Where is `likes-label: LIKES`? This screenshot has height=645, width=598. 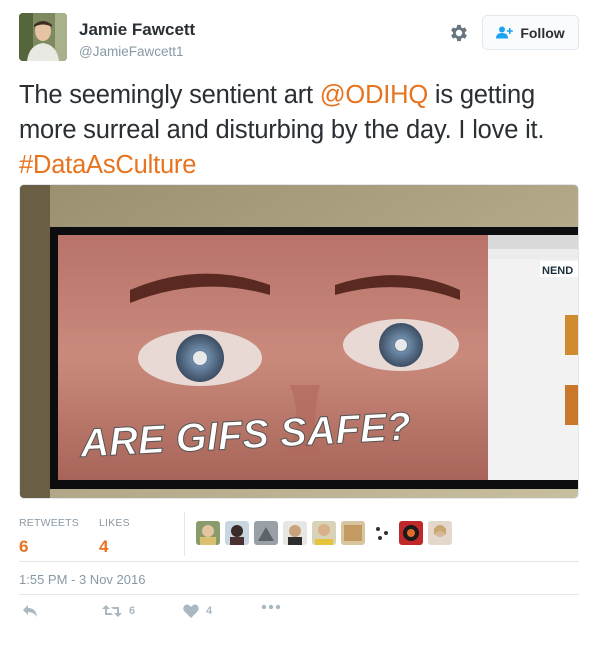
likes-label: LIKES is located at coordinates (114, 523).